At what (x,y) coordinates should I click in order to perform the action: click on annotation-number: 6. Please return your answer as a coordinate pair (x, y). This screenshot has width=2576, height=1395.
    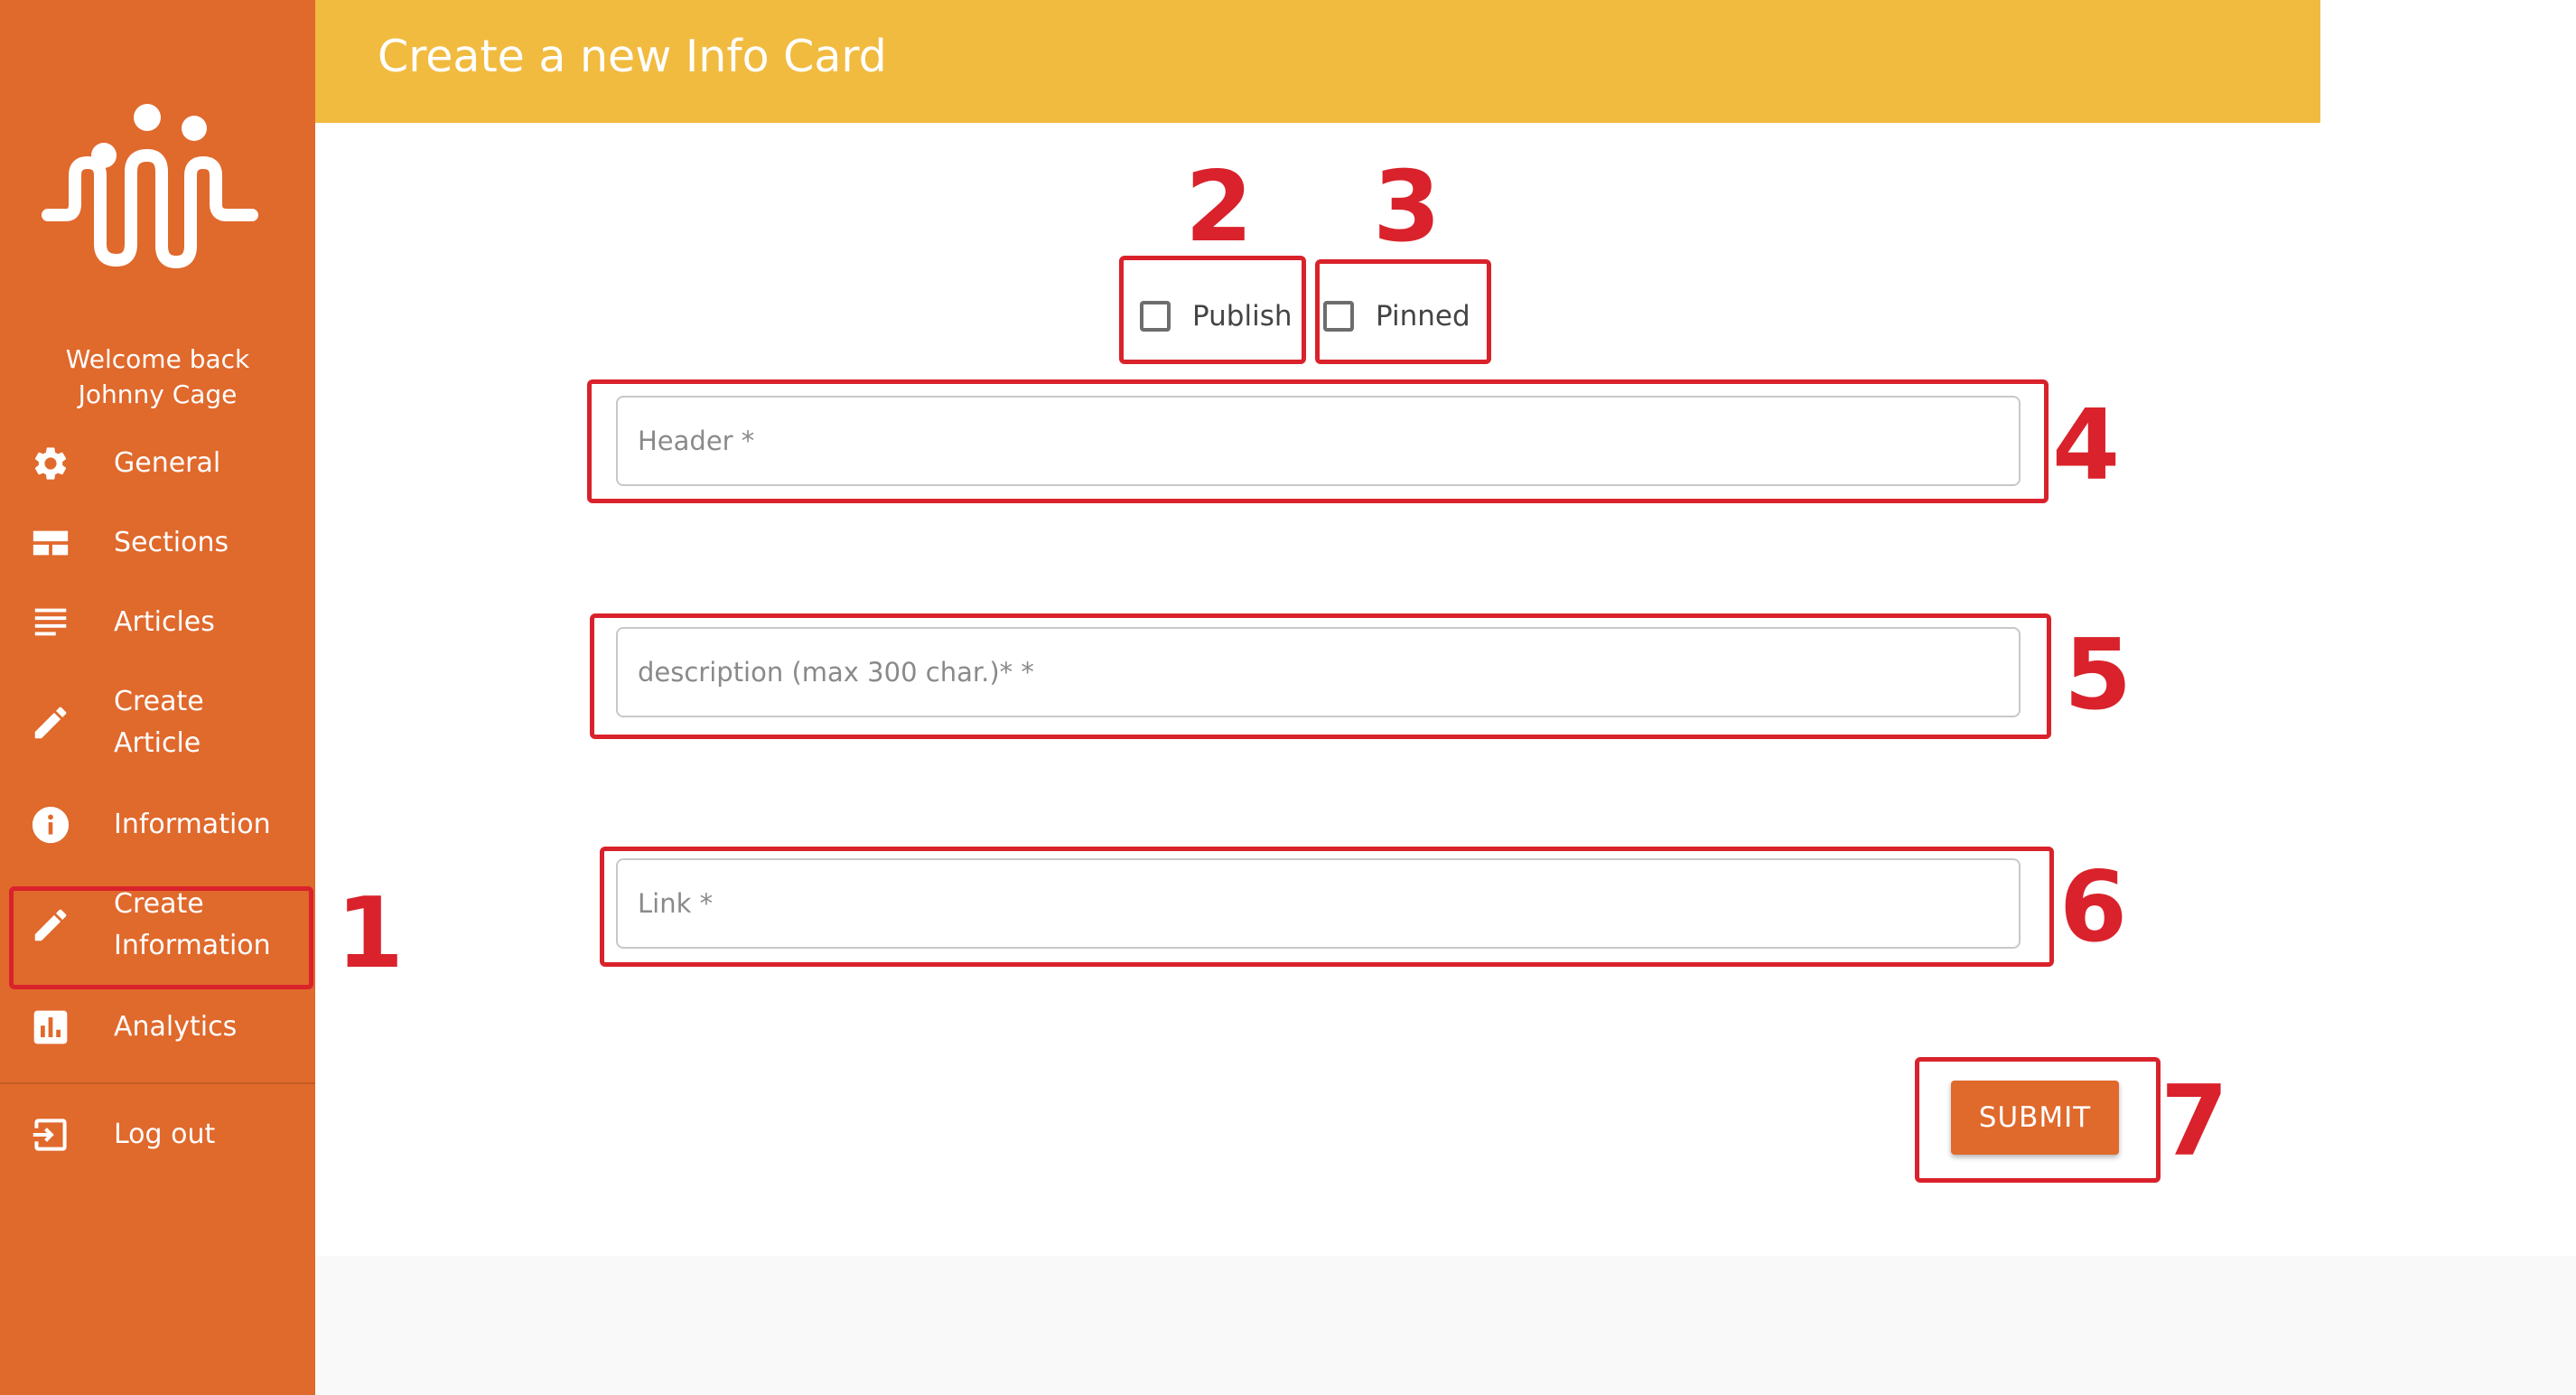
    Looking at the image, I should click on (2093, 907).